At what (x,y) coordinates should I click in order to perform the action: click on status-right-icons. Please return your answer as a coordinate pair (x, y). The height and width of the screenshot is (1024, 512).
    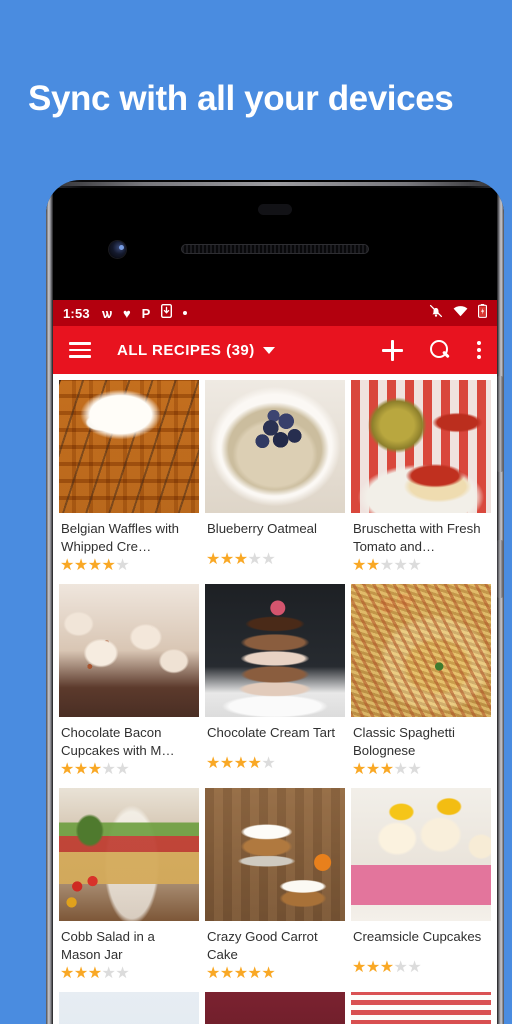
    Looking at the image, I should click on (458, 313).